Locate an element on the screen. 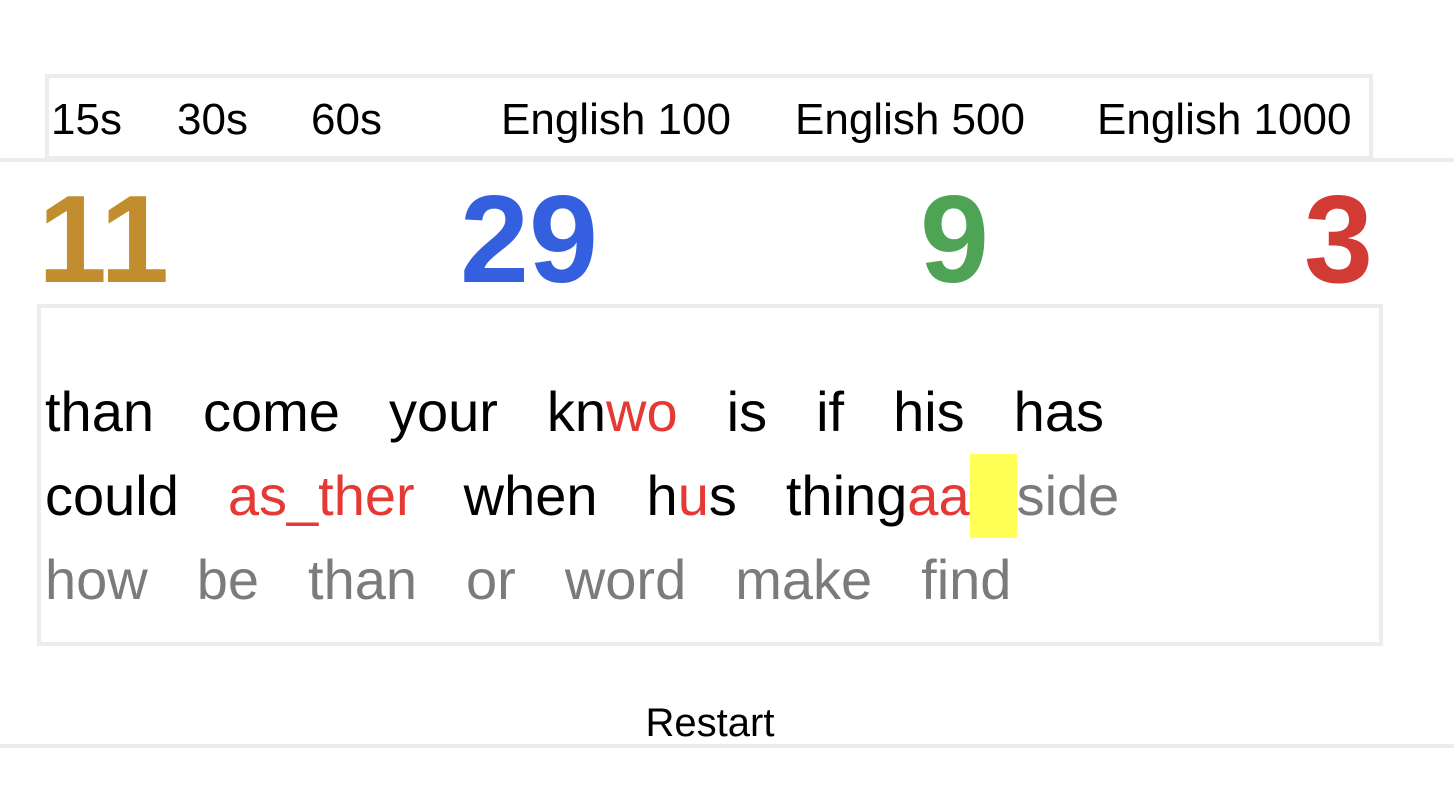  time-option-60s: 60s is located at coordinates (346, 120).